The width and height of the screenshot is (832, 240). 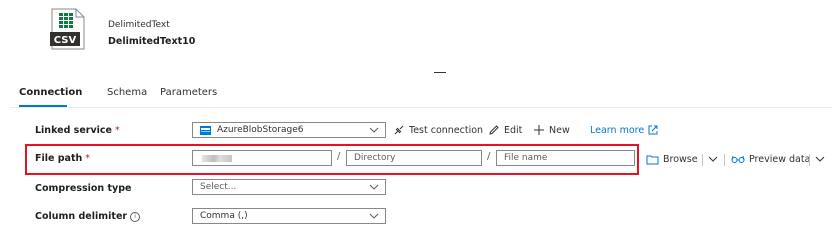 What do you see at coordinates (139, 25) in the screenshot?
I see `dataset-type: DelimitedText` at bounding box center [139, 25].